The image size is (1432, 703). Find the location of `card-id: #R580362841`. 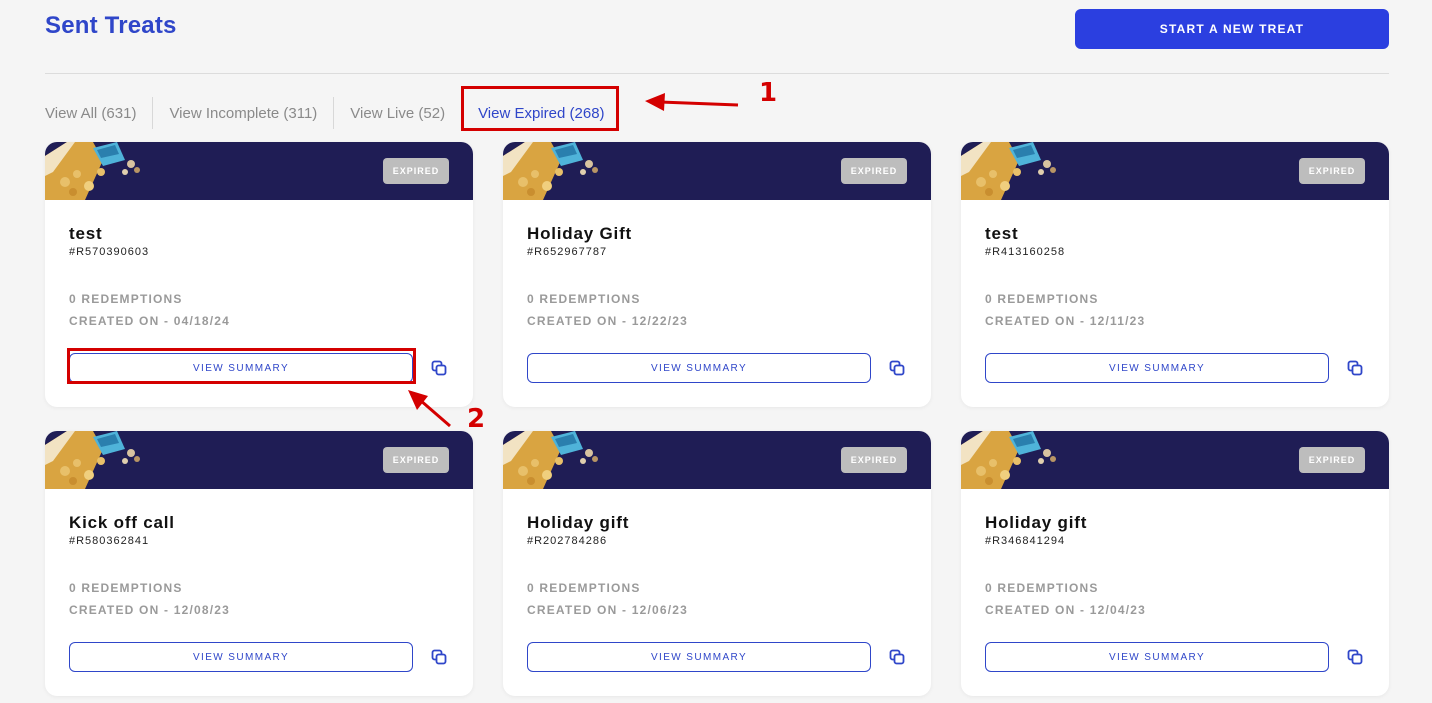

card-id: #R580362841 is located at coordinates (109, 541).